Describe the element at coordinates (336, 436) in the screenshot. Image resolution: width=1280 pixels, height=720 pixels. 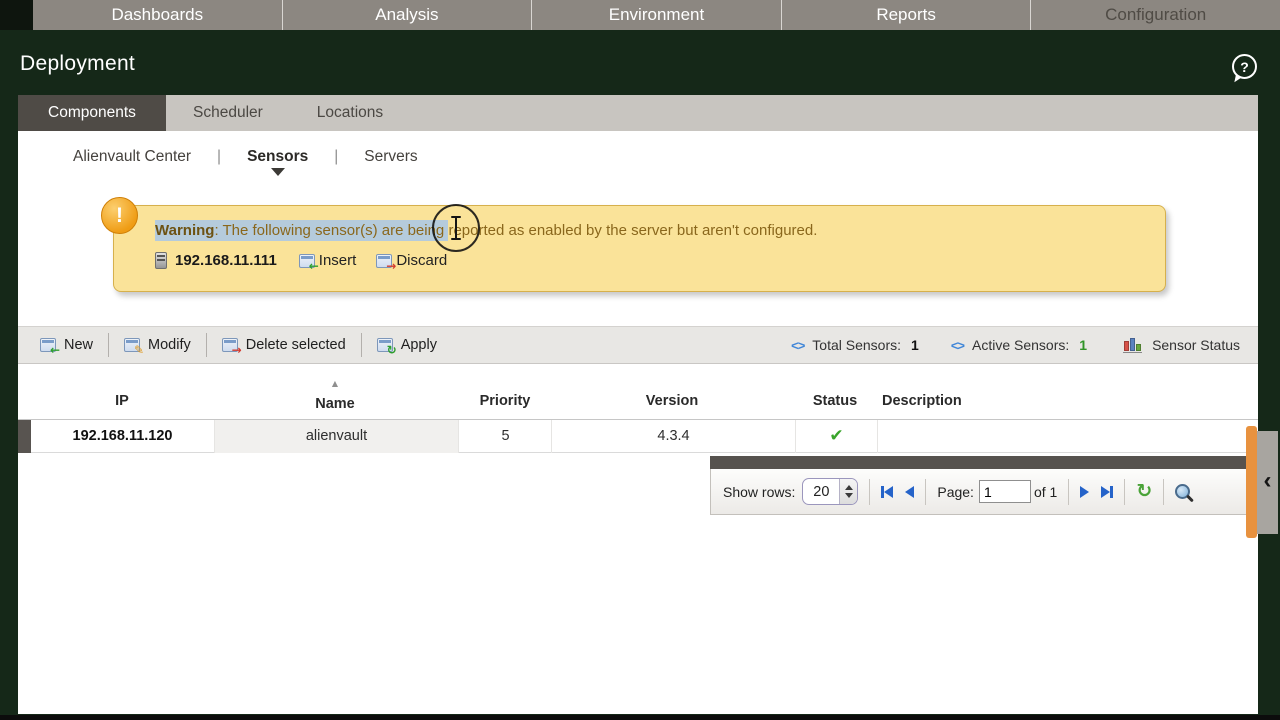
I see `cell-name: alienvault` at that location.